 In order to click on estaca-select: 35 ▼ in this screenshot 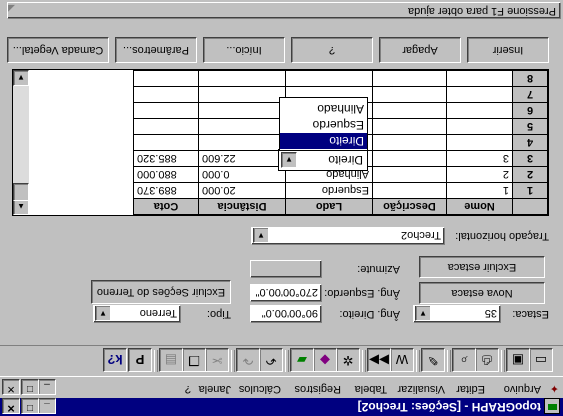, I will do `click(457, 314)`.